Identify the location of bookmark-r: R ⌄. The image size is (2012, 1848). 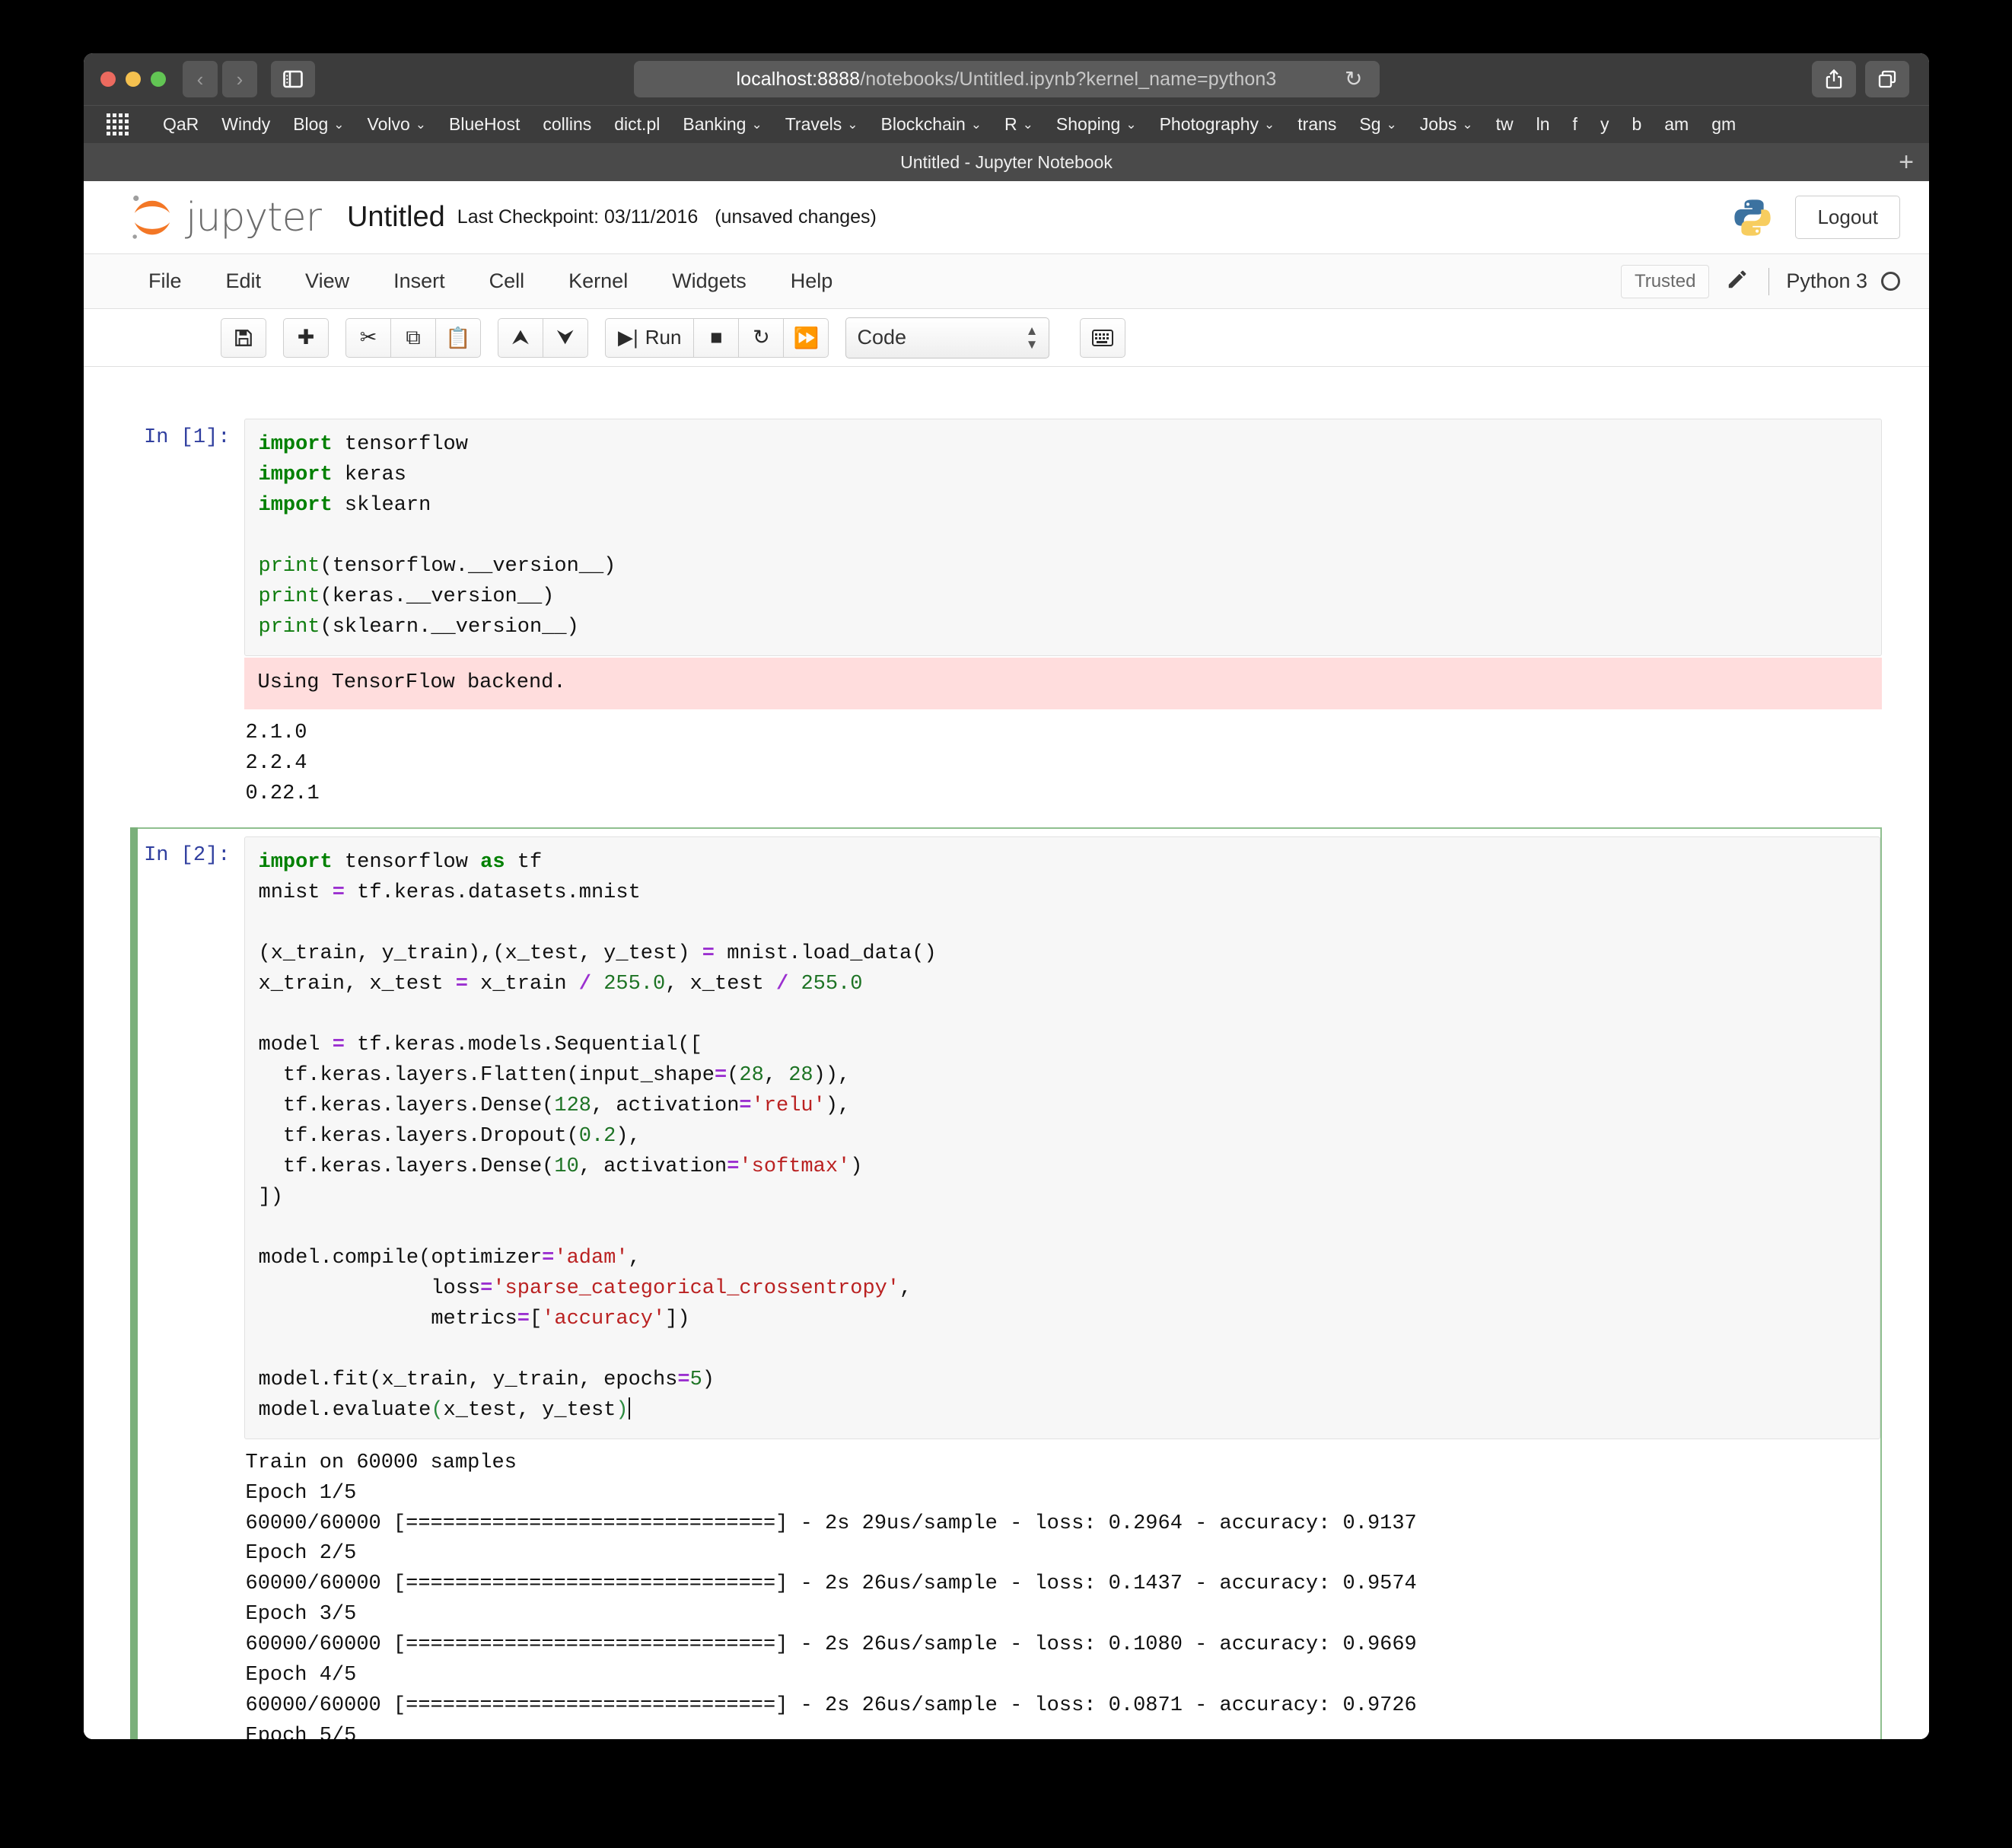
(1019, 124).